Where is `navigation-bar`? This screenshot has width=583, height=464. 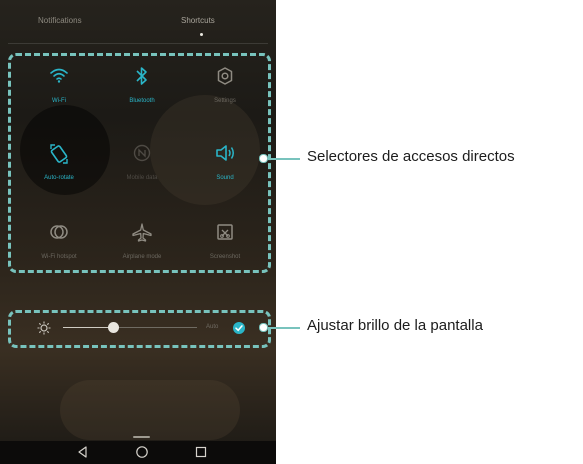
navigation-bar is located at coordinates (138, 452).